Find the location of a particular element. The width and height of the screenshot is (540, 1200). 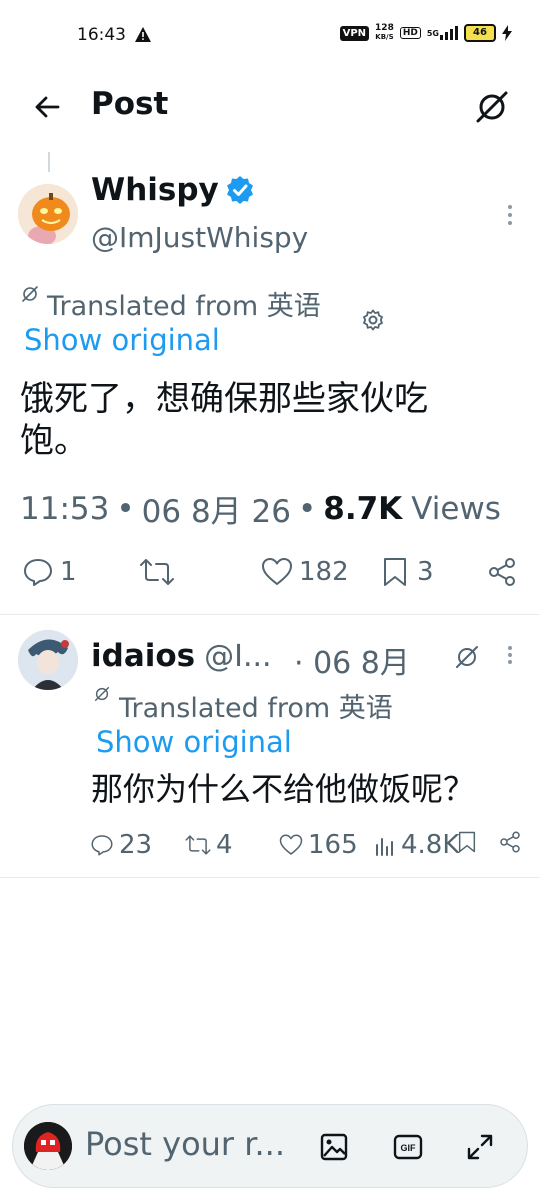

composer-avatar is located at coordinates (48, 1146).